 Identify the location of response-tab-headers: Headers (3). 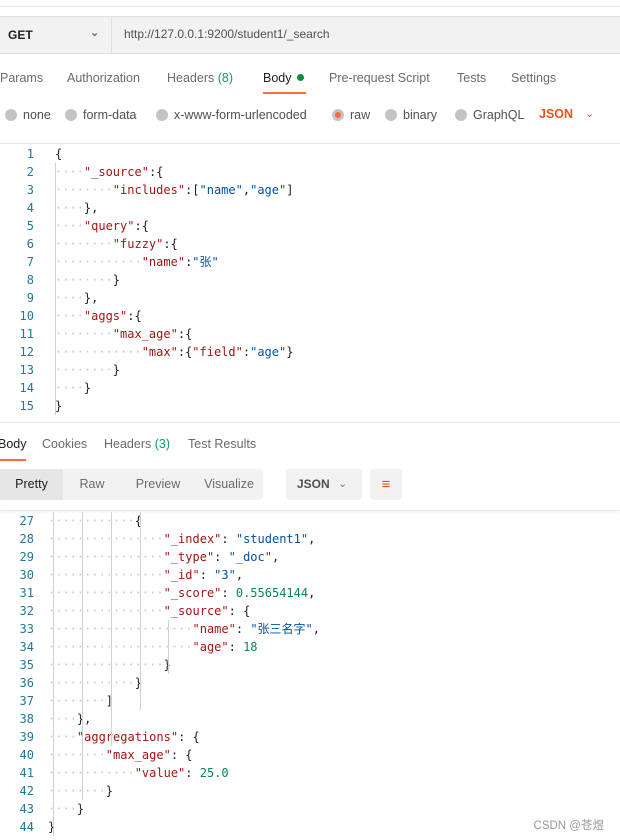
(137, 444).